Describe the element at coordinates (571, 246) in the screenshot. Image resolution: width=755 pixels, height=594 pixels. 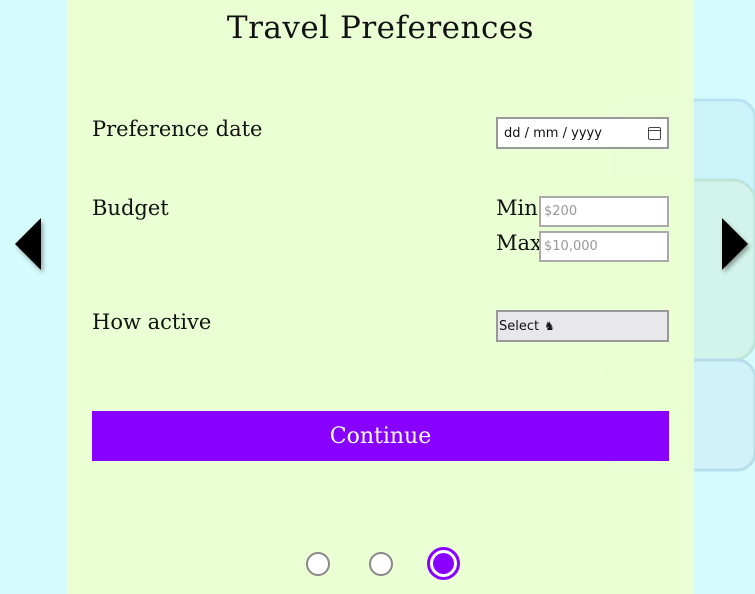
I see `budget-max-placeholder: $10,000` at that location.